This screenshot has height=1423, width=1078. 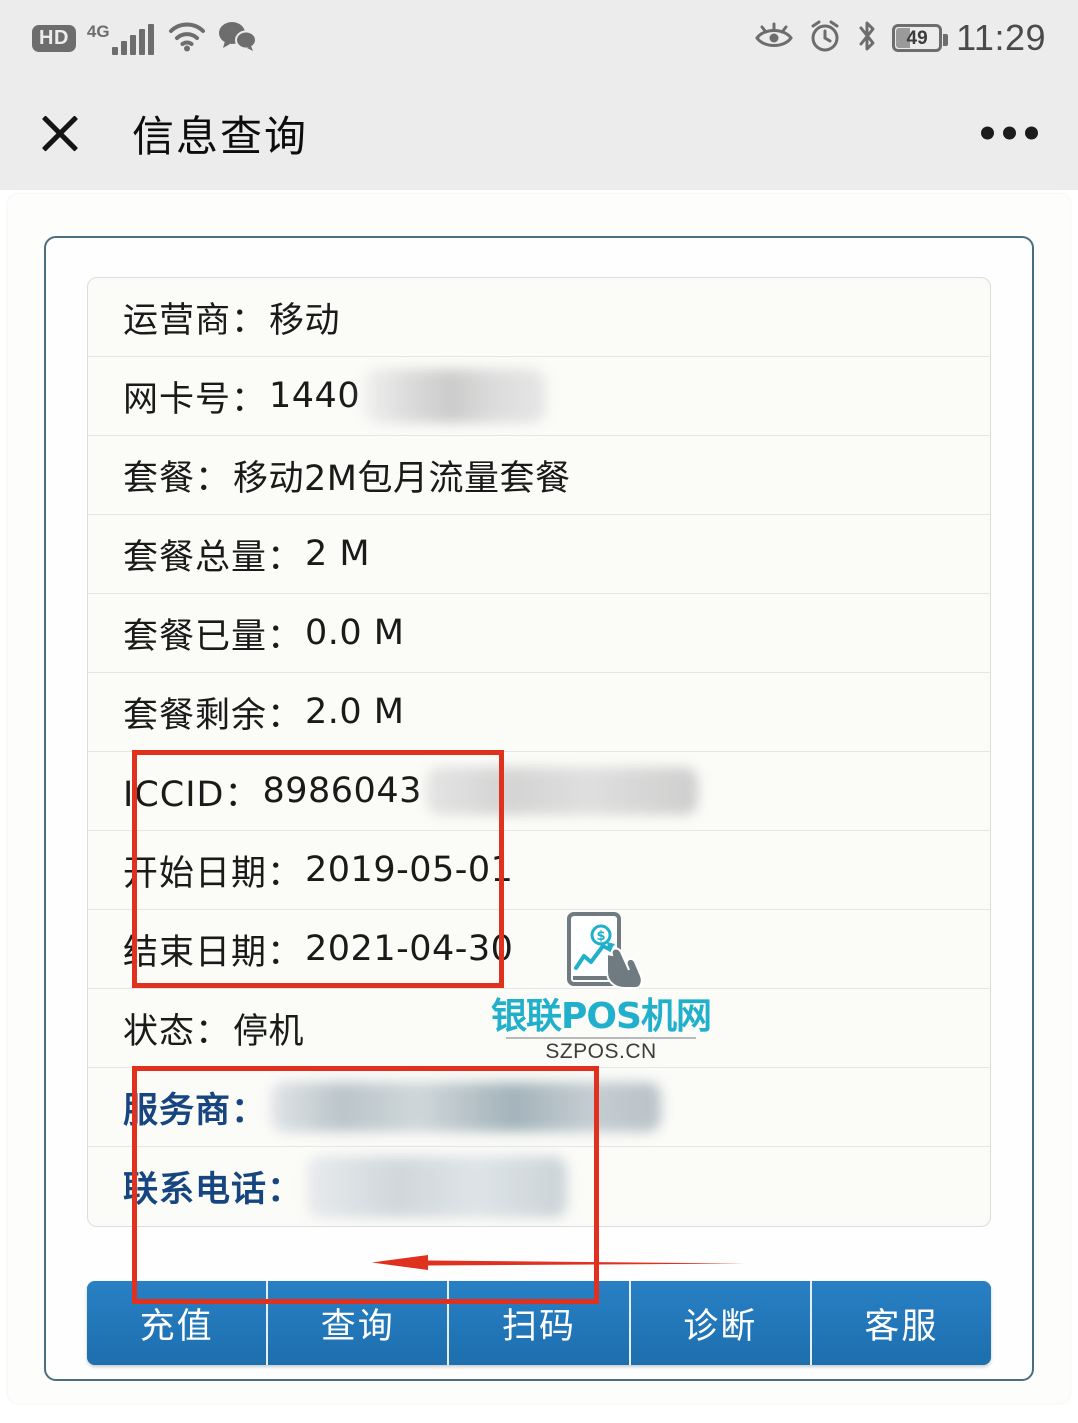 I want to click on scan-code-button: 扫码, so click(x=540, y=1323).